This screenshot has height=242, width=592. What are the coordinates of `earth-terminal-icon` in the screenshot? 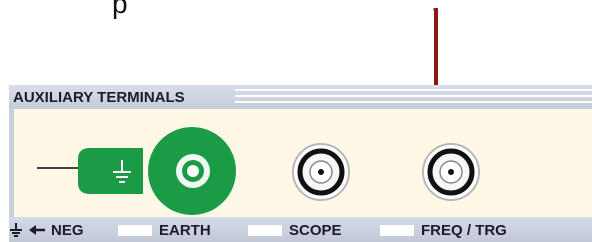 It's located at (157, 171).